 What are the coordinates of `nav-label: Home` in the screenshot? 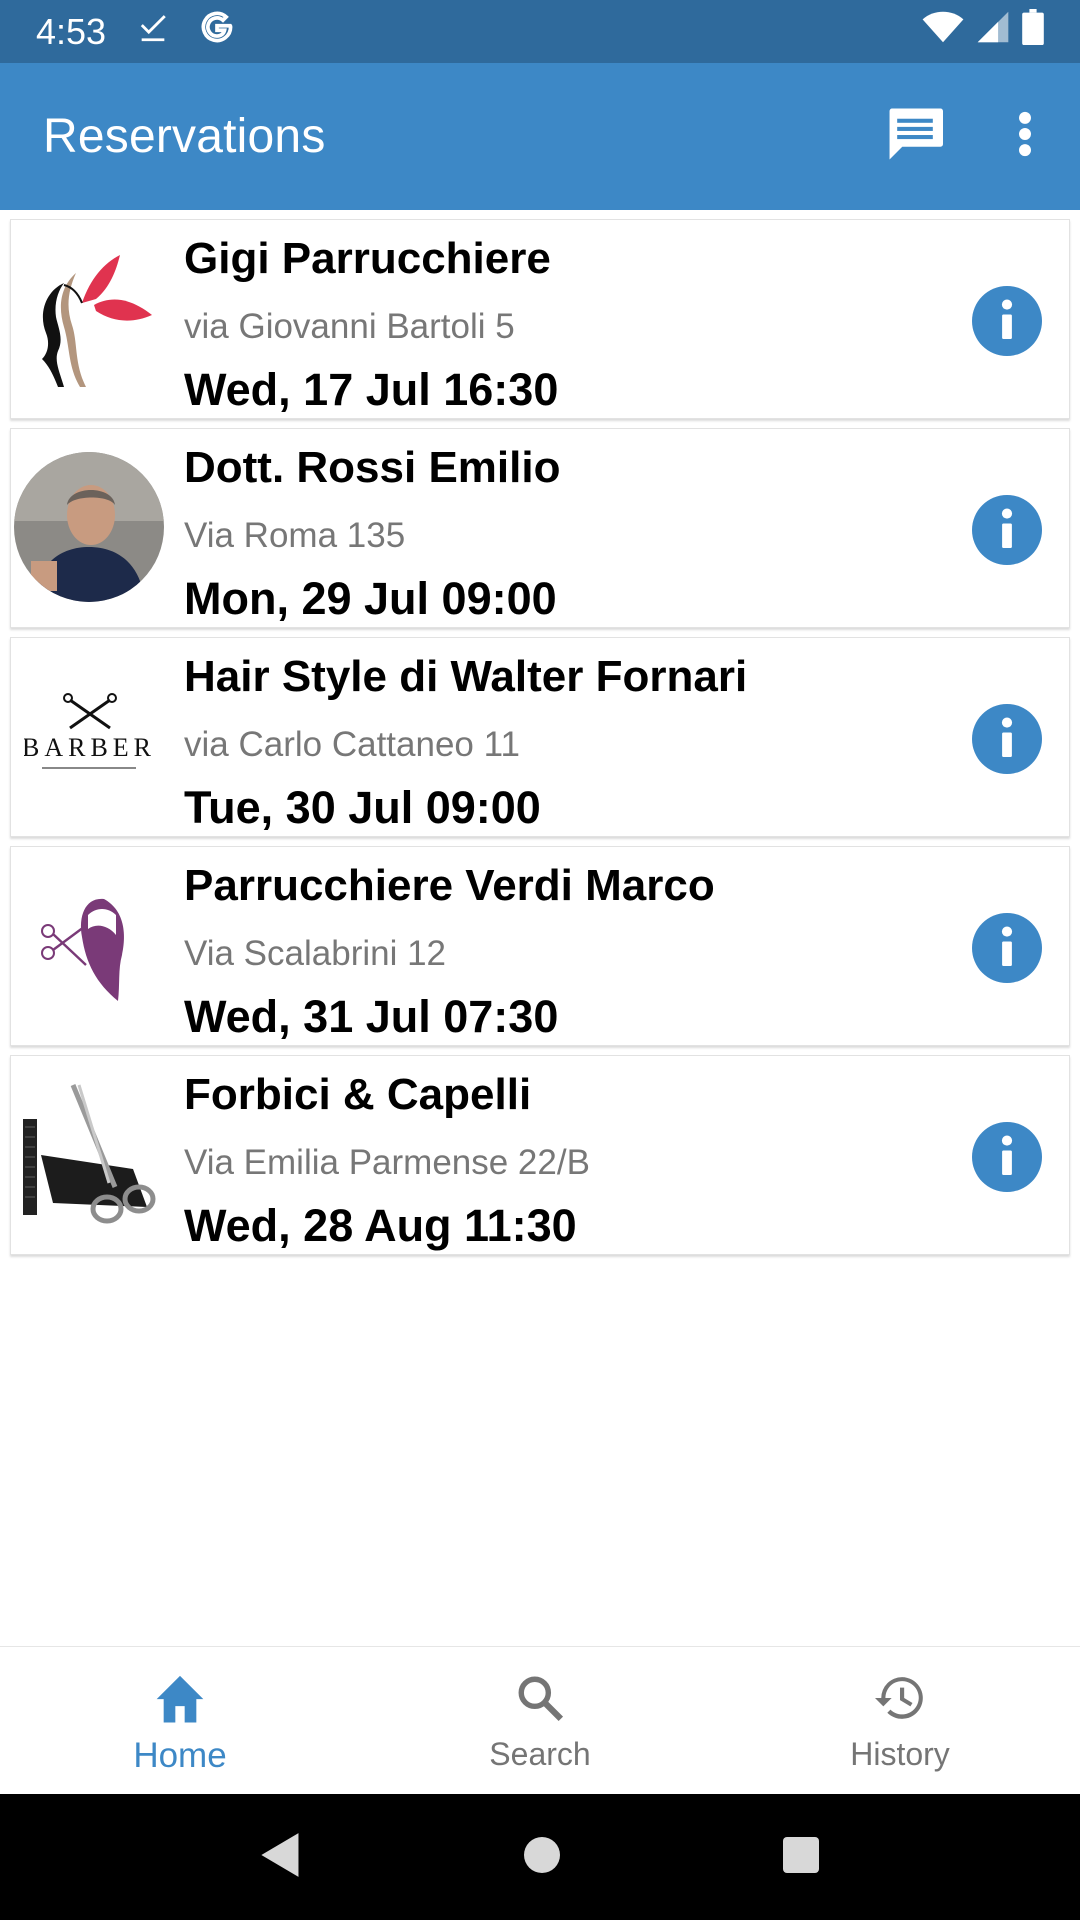 It's located at (180, 1755).